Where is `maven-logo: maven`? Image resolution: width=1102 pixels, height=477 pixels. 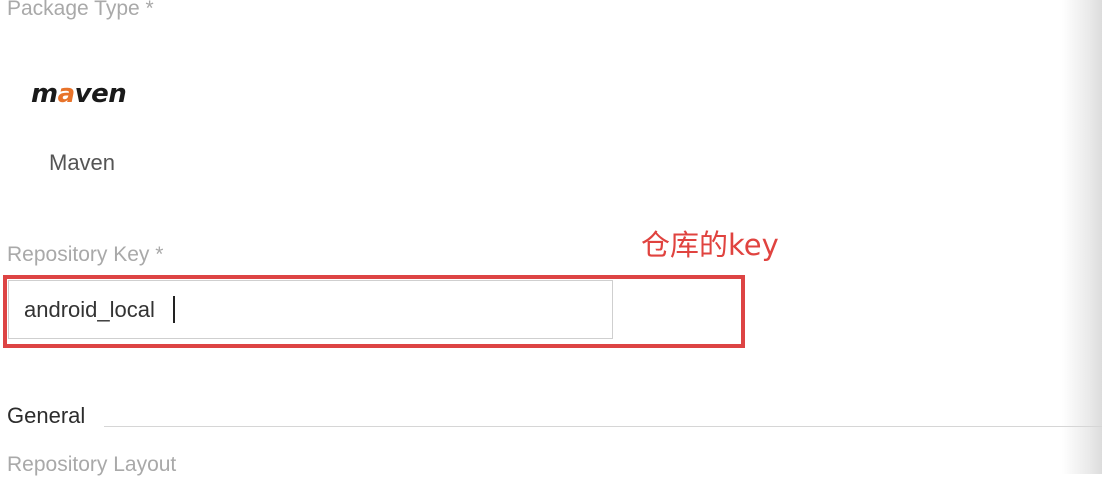 maven-logo: maven is located at coordinates (79, 94).